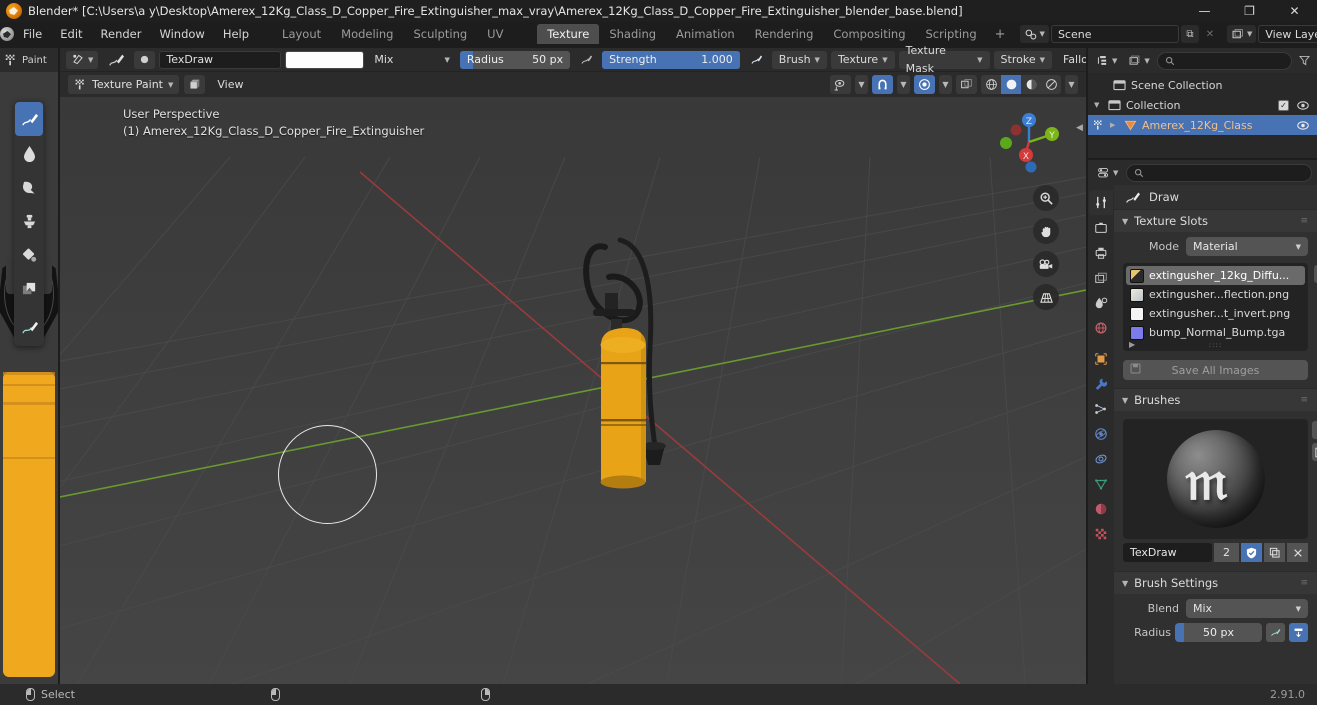 This screenshot has width=1317, height=705. Describe the element at coordinates (507, 42) in the screenshot. I see `tab-uv-editing: UV Editing` at that location.